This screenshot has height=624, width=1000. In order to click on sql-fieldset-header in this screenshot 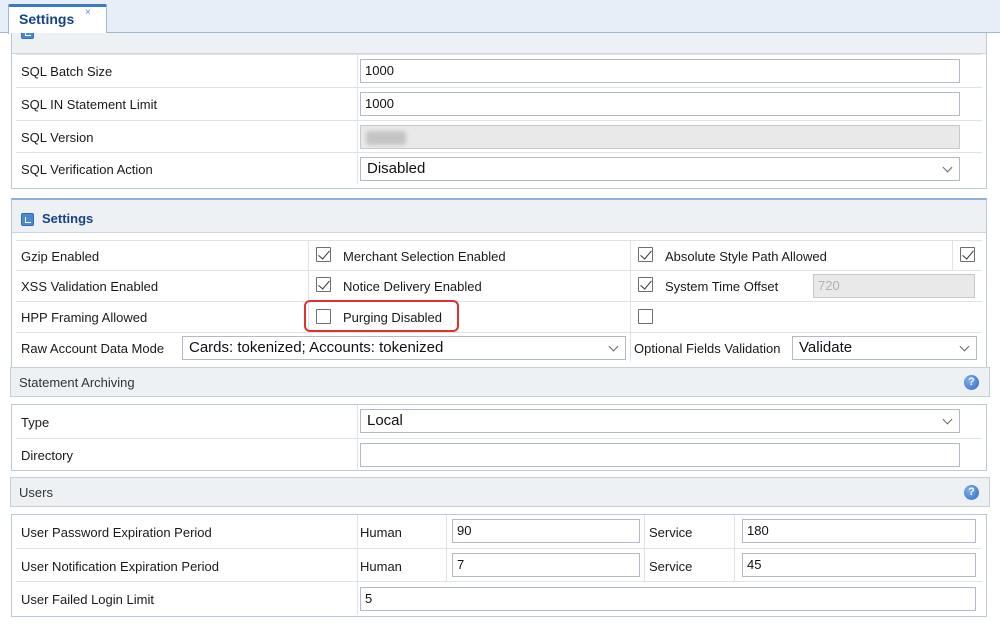, I will do `click(499, 43)`.